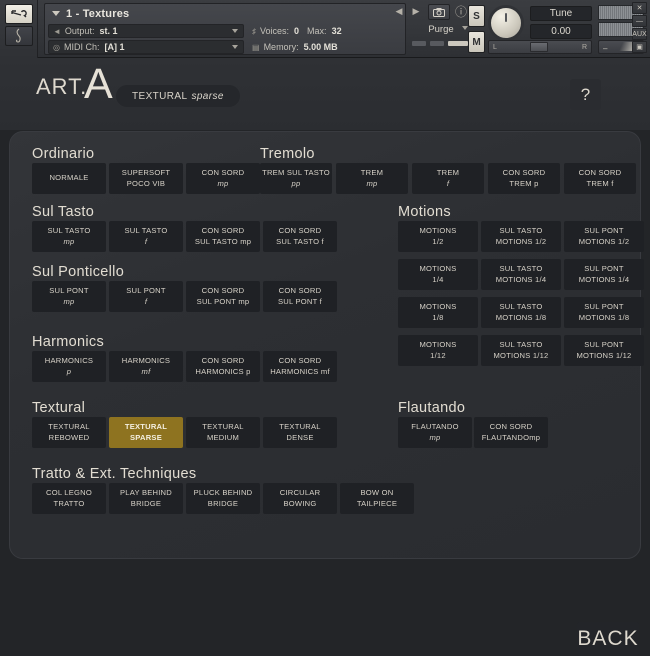 The image size is (650, 656). I want to click on current-articulation-name: TEXTURAL, so click(160, 96).